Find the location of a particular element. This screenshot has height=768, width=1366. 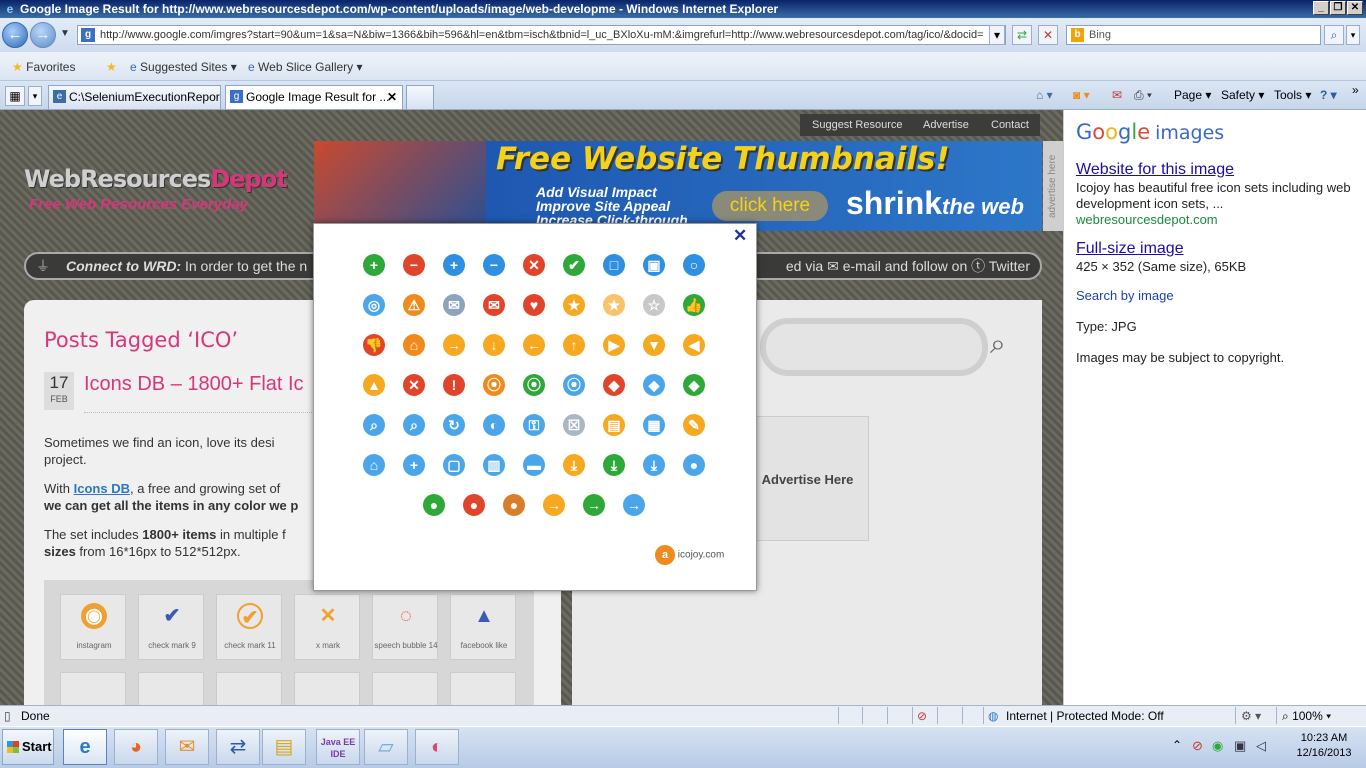

grid-cell-speech-bubble: ◌ speech bubble 14 is located at coordinates (405, 627).